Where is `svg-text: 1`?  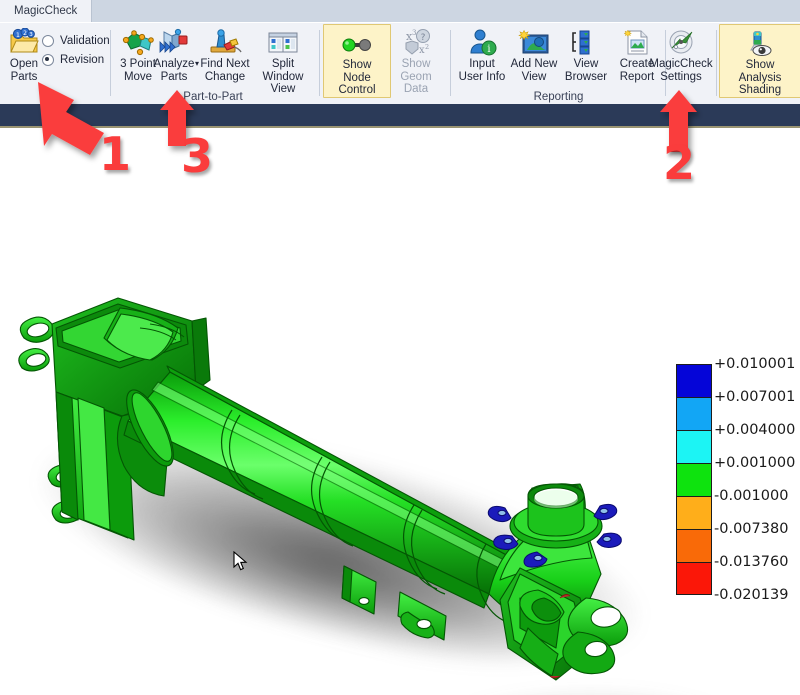 svg-text: 1 is located at coordinates (18, 35).